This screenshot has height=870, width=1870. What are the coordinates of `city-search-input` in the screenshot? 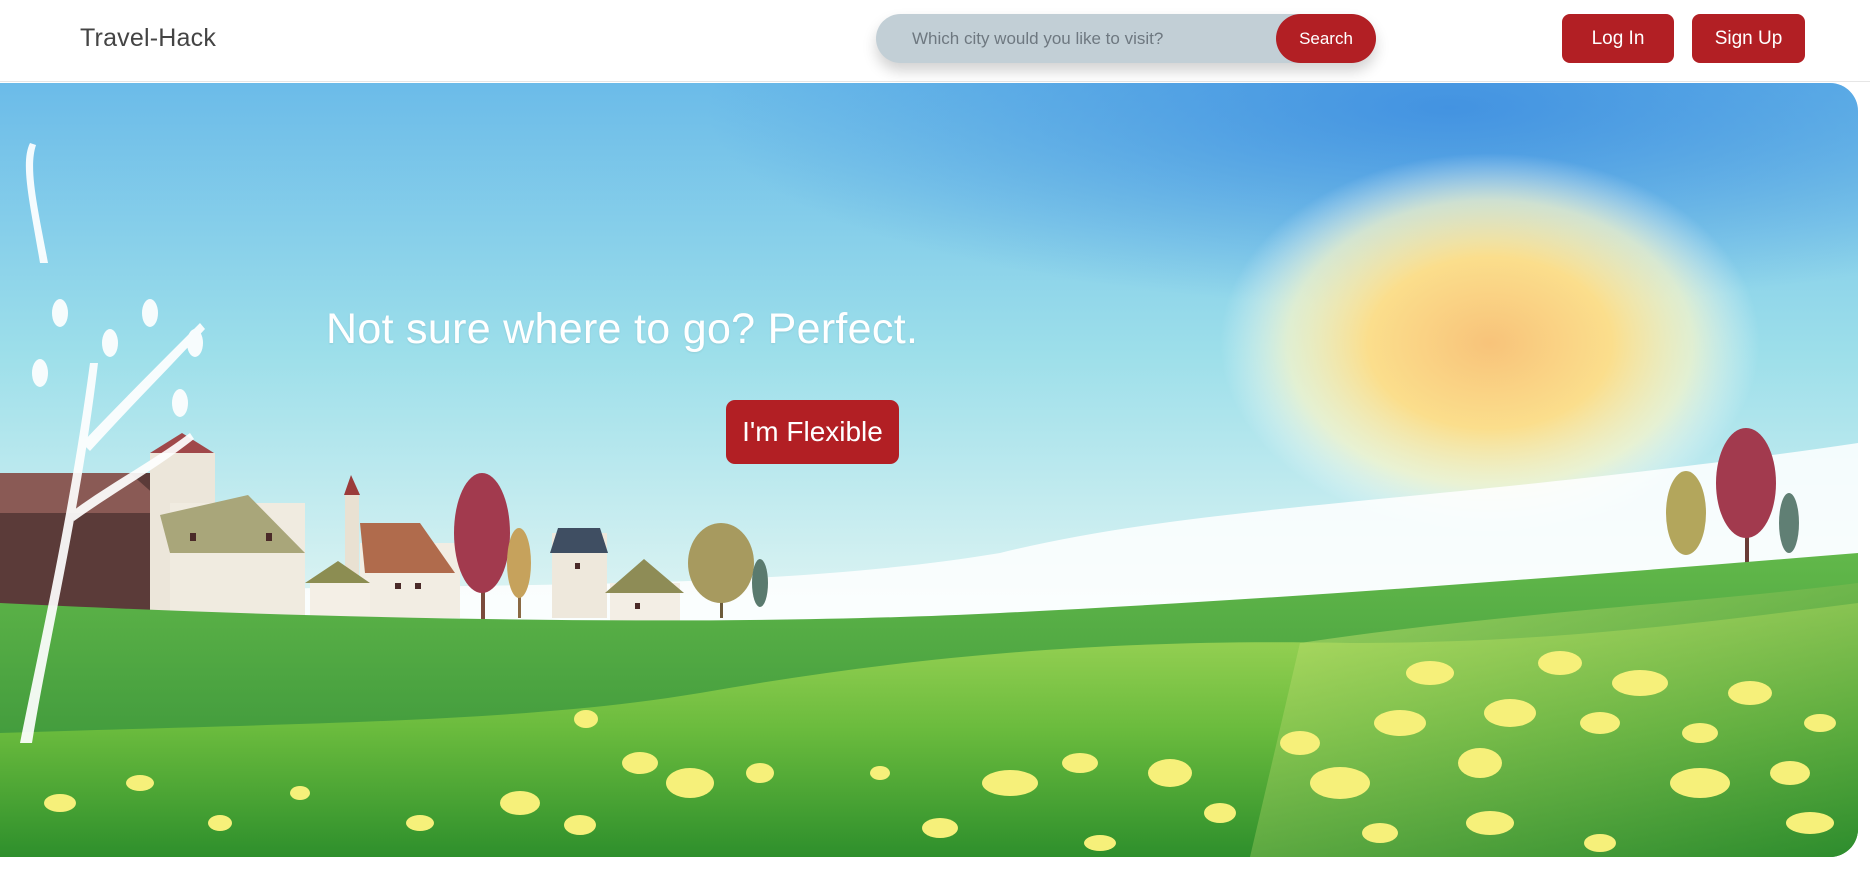 It's located at (1092, 38).